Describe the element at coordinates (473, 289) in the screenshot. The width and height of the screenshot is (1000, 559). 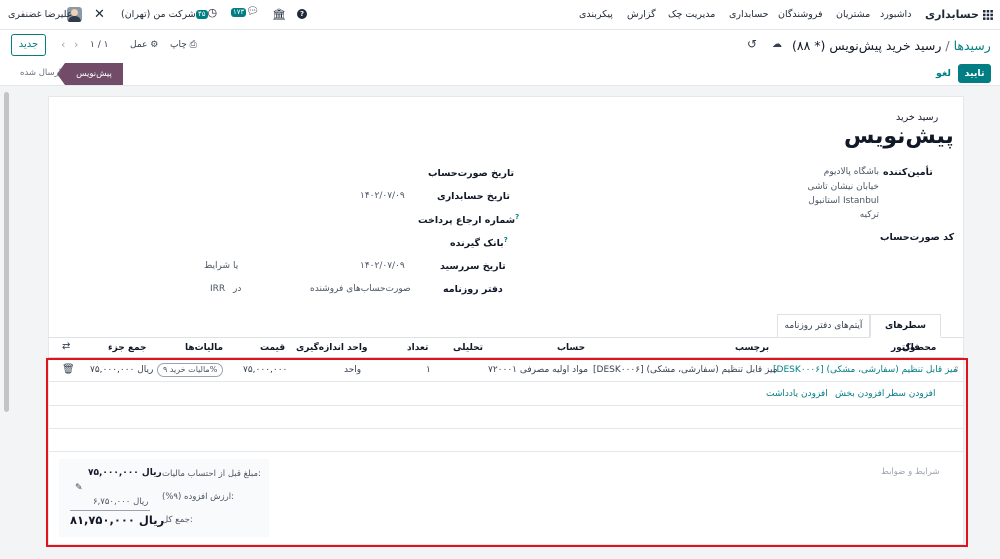
I see `journal-label: دفتر روزنامه` at that location.